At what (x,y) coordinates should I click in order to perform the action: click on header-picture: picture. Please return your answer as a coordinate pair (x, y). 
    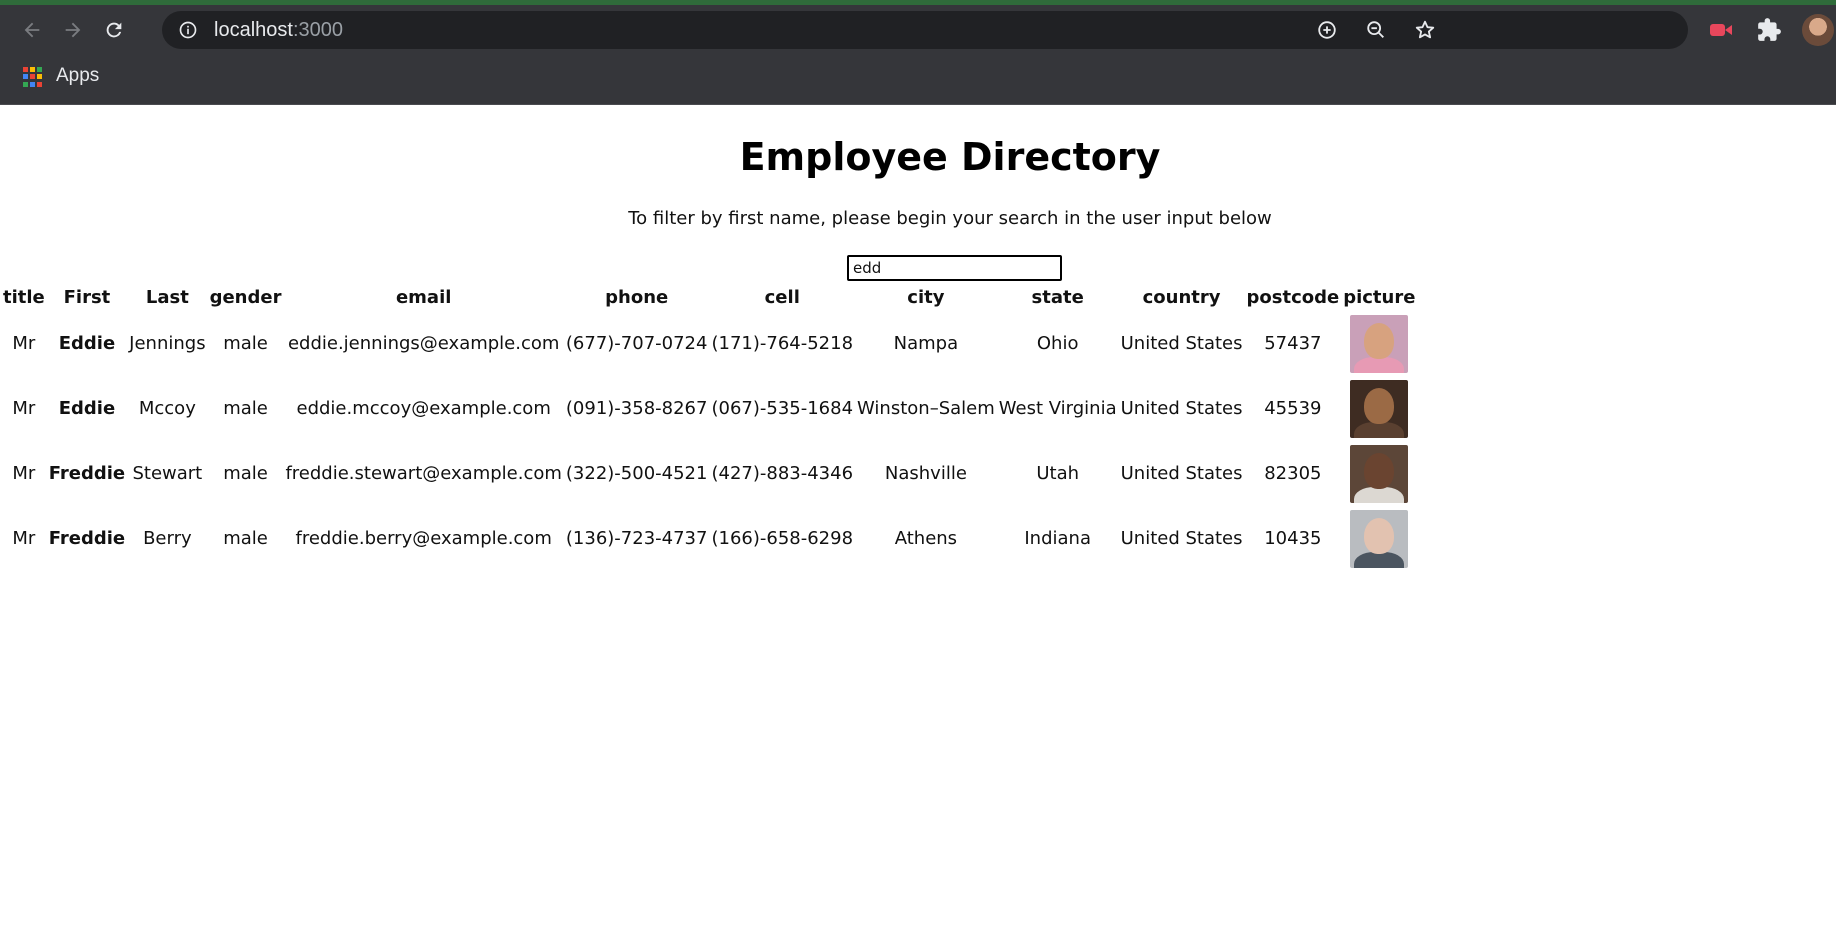
    Looking at the image, I should click on (1379, 297).